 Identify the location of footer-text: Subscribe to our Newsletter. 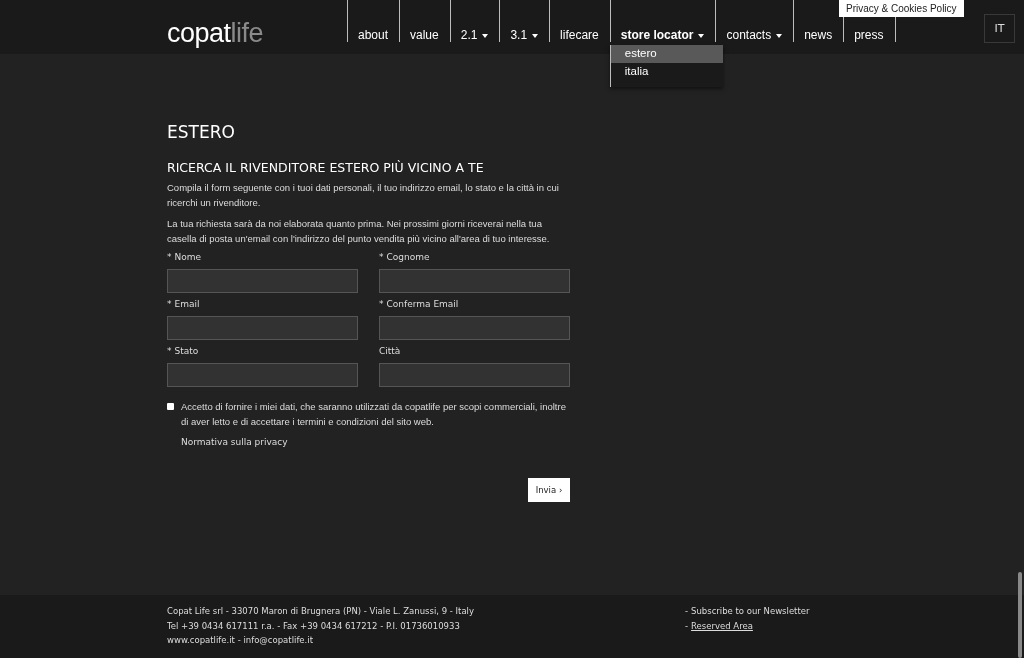
(750, 611).